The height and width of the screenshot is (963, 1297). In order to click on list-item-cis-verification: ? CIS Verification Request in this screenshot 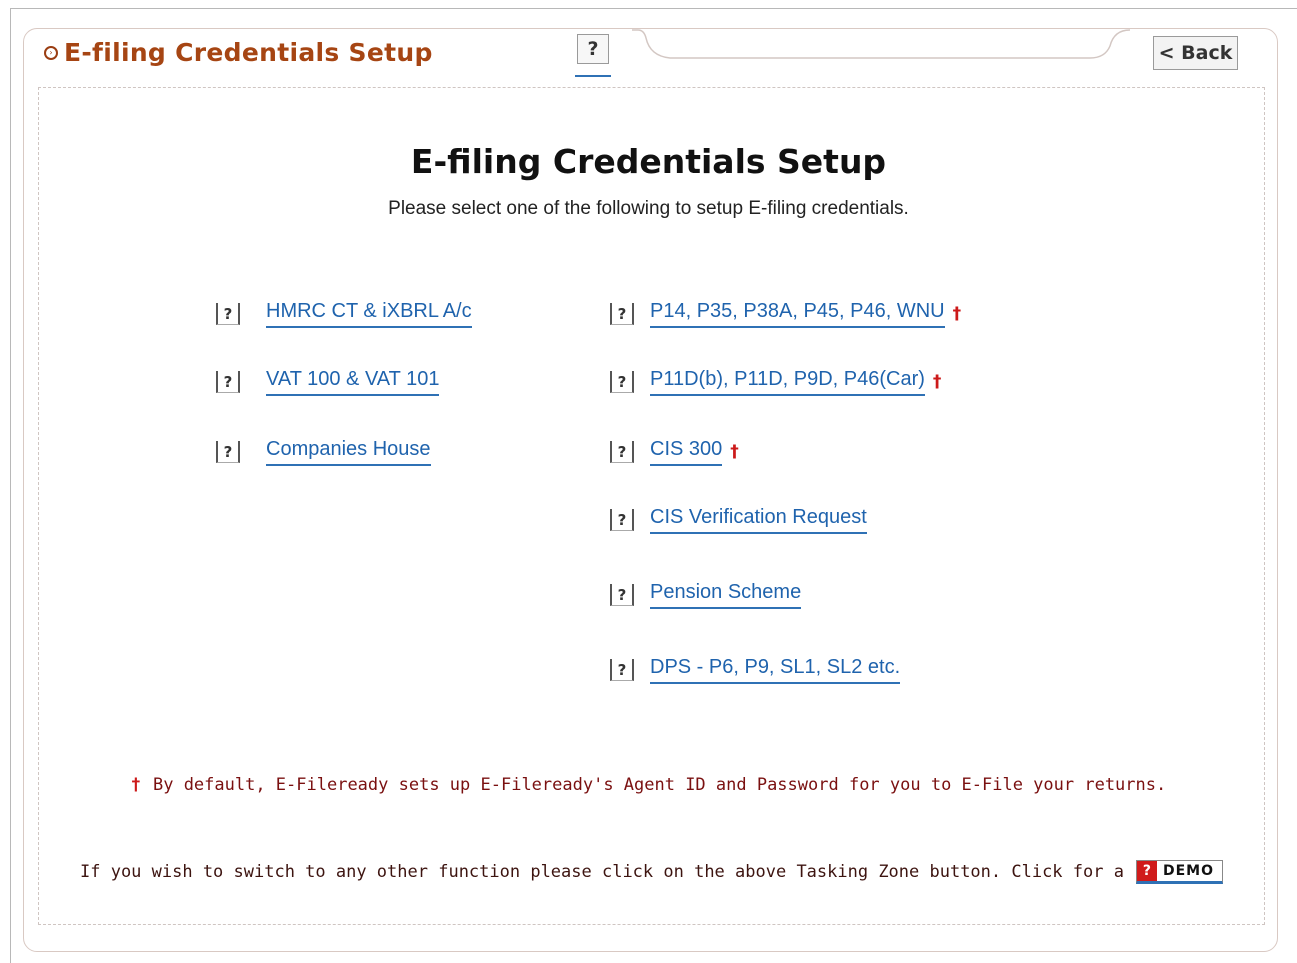, I will do `click(738, 520)`.